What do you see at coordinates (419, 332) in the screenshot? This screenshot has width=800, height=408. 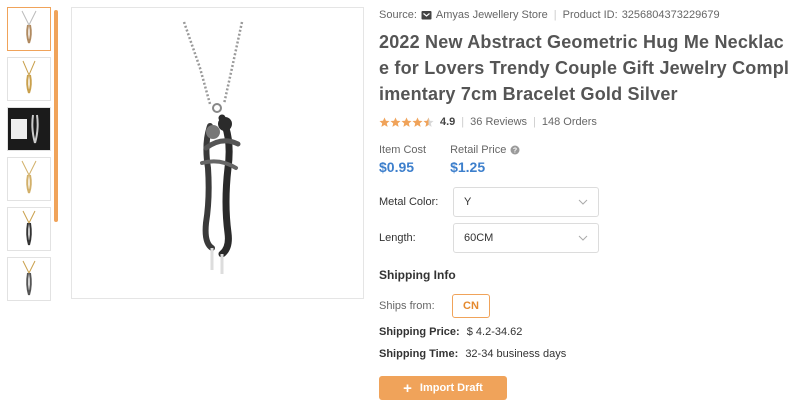 I see `shipping-price-label: Shipping Price:` at bounding box center [419, 332].